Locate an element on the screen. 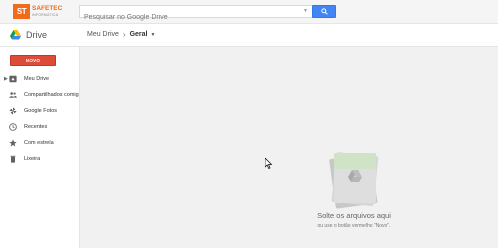  sidebar-item-label: Meu Drive is located at coordinates (37, 79).